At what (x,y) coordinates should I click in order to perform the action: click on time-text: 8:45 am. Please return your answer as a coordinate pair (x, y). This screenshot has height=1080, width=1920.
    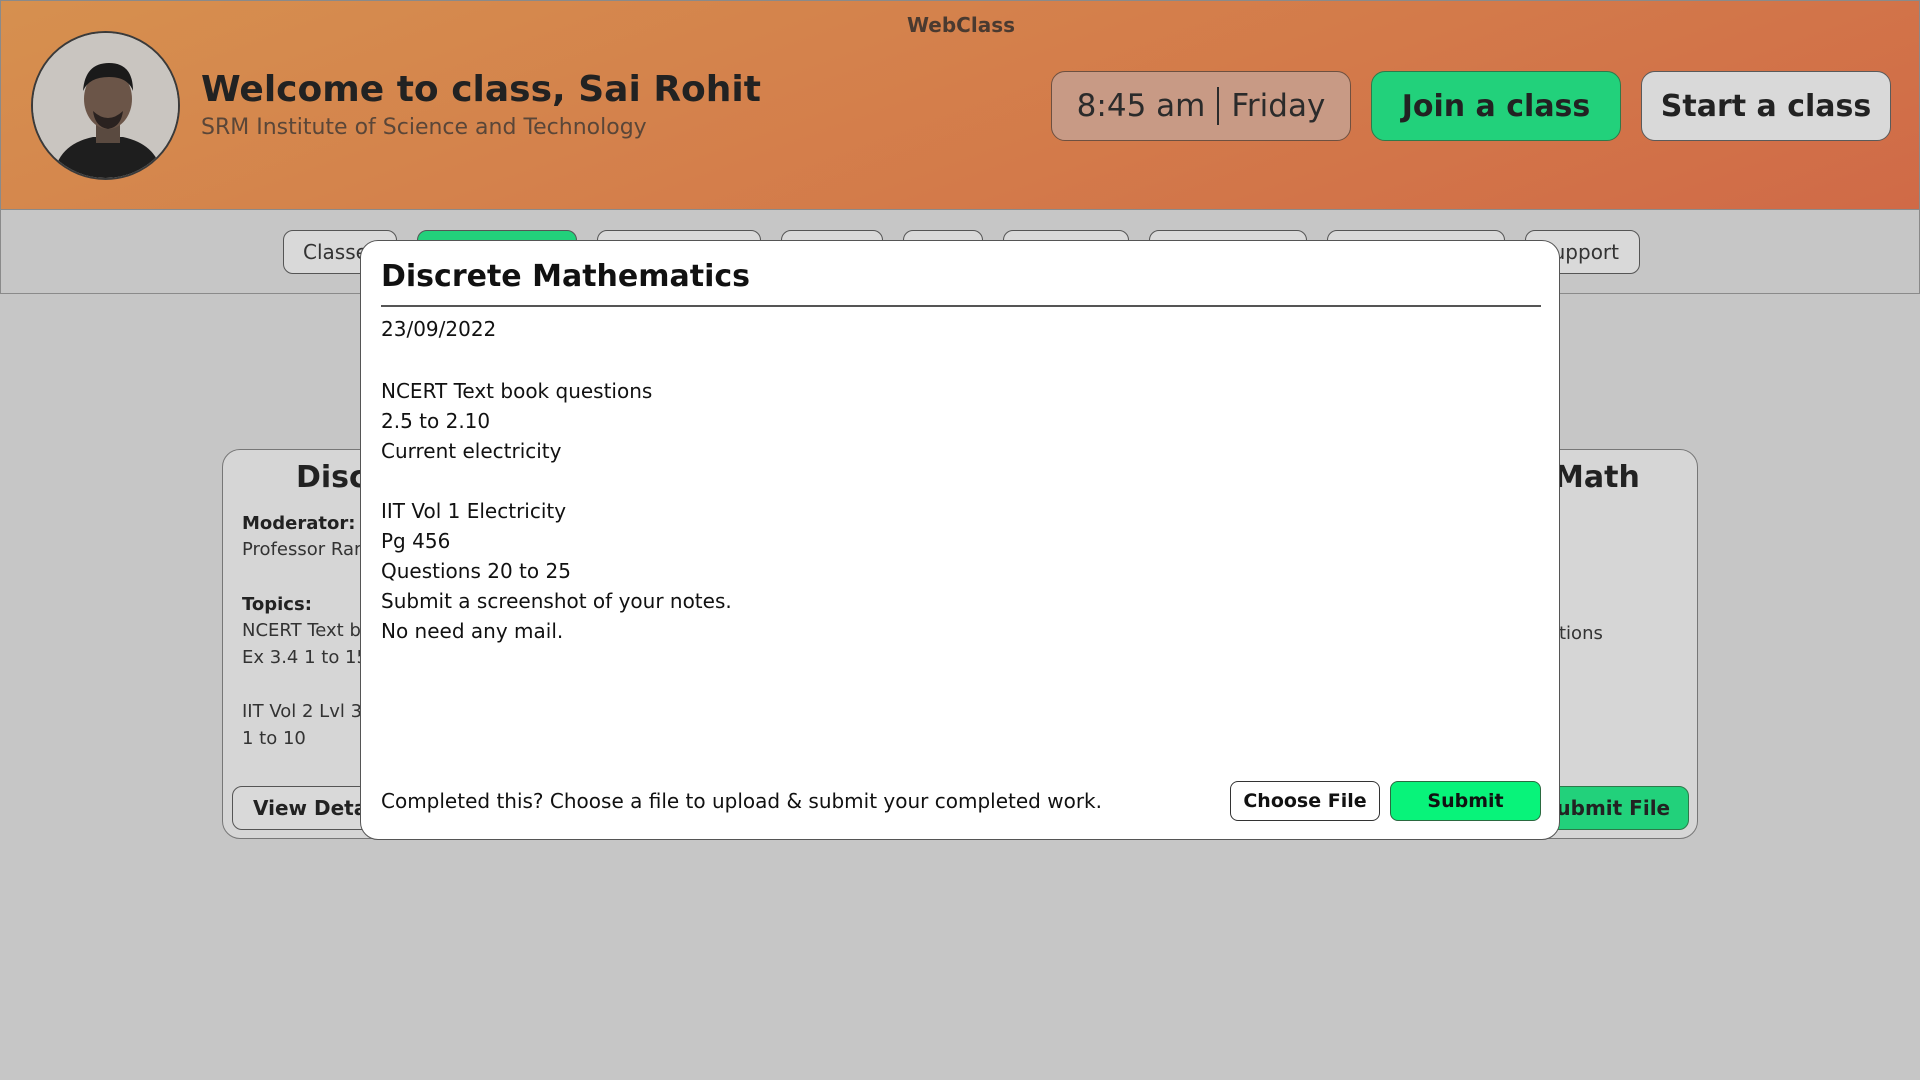
    Looking at the image, I should click on (1141, 106).